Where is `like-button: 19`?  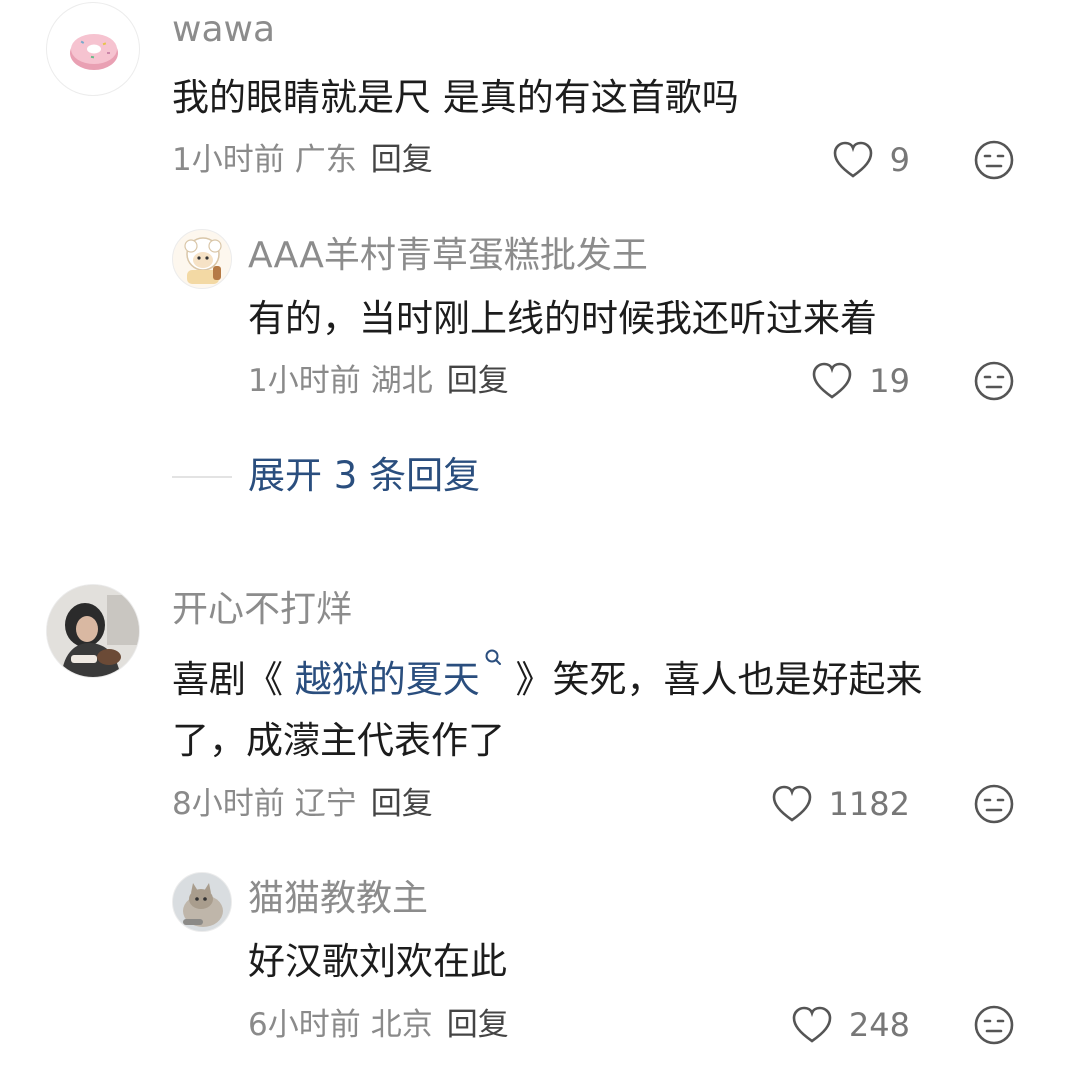
like-button: 19 is located at coordinates (860, 381).